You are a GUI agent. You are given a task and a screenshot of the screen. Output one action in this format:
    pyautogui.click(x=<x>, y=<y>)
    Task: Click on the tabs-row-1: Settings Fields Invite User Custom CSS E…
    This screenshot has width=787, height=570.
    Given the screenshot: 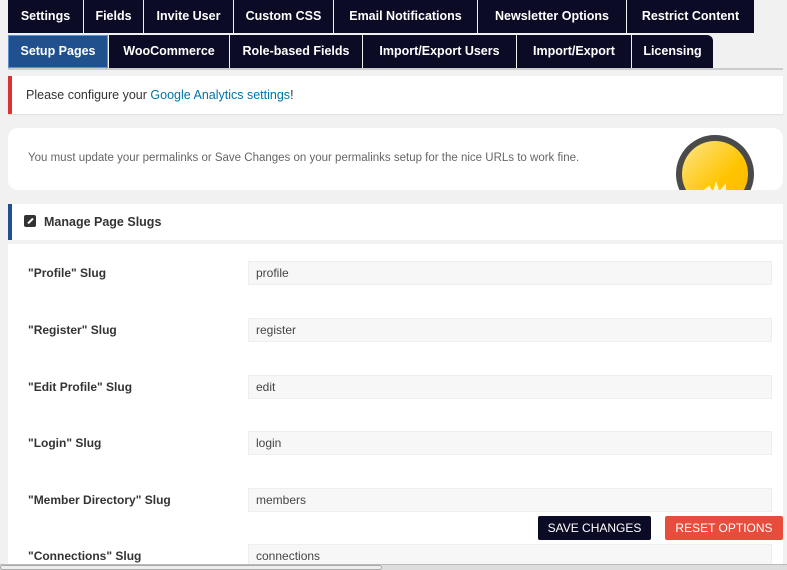 What is the action you would take?
    pyautogui.click(x=381, y=16)
    